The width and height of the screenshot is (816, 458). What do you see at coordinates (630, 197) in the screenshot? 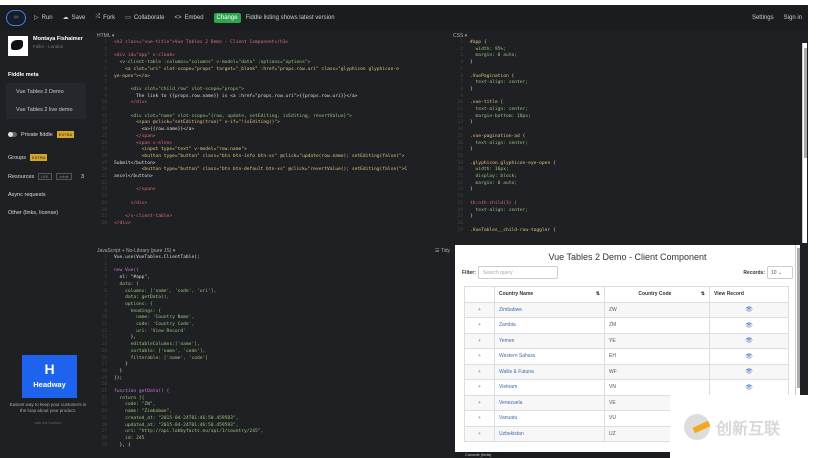
I see `code-line: 24` at bounding box center [630, 197].